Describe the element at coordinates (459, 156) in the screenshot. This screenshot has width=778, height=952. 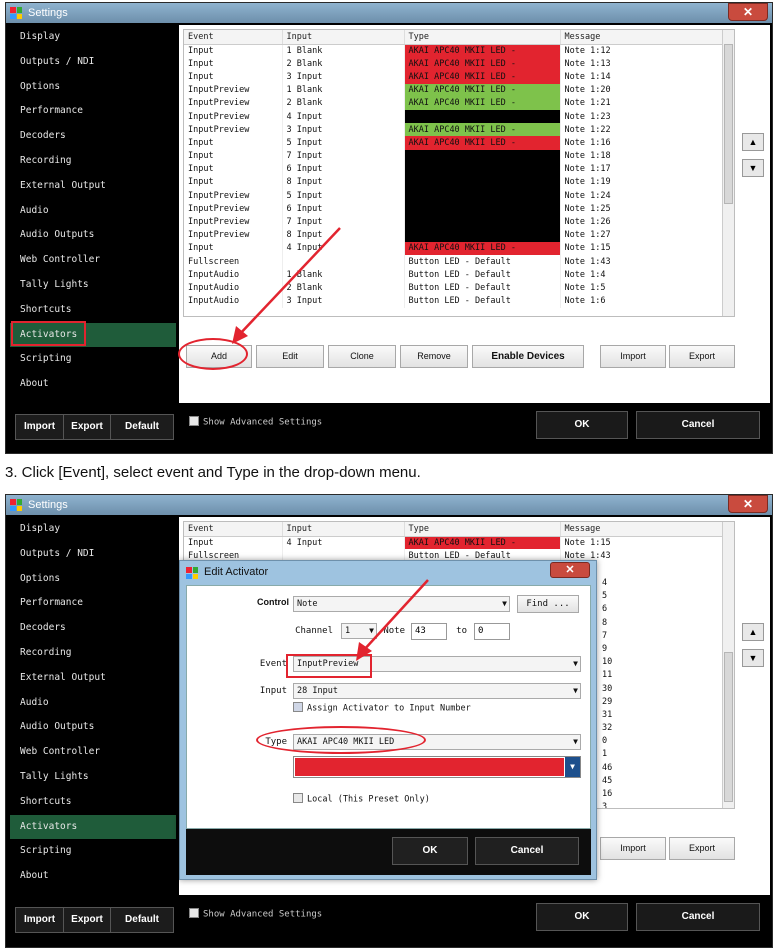
I see `table-row: Input 7 Input Note 1:18` at that location.